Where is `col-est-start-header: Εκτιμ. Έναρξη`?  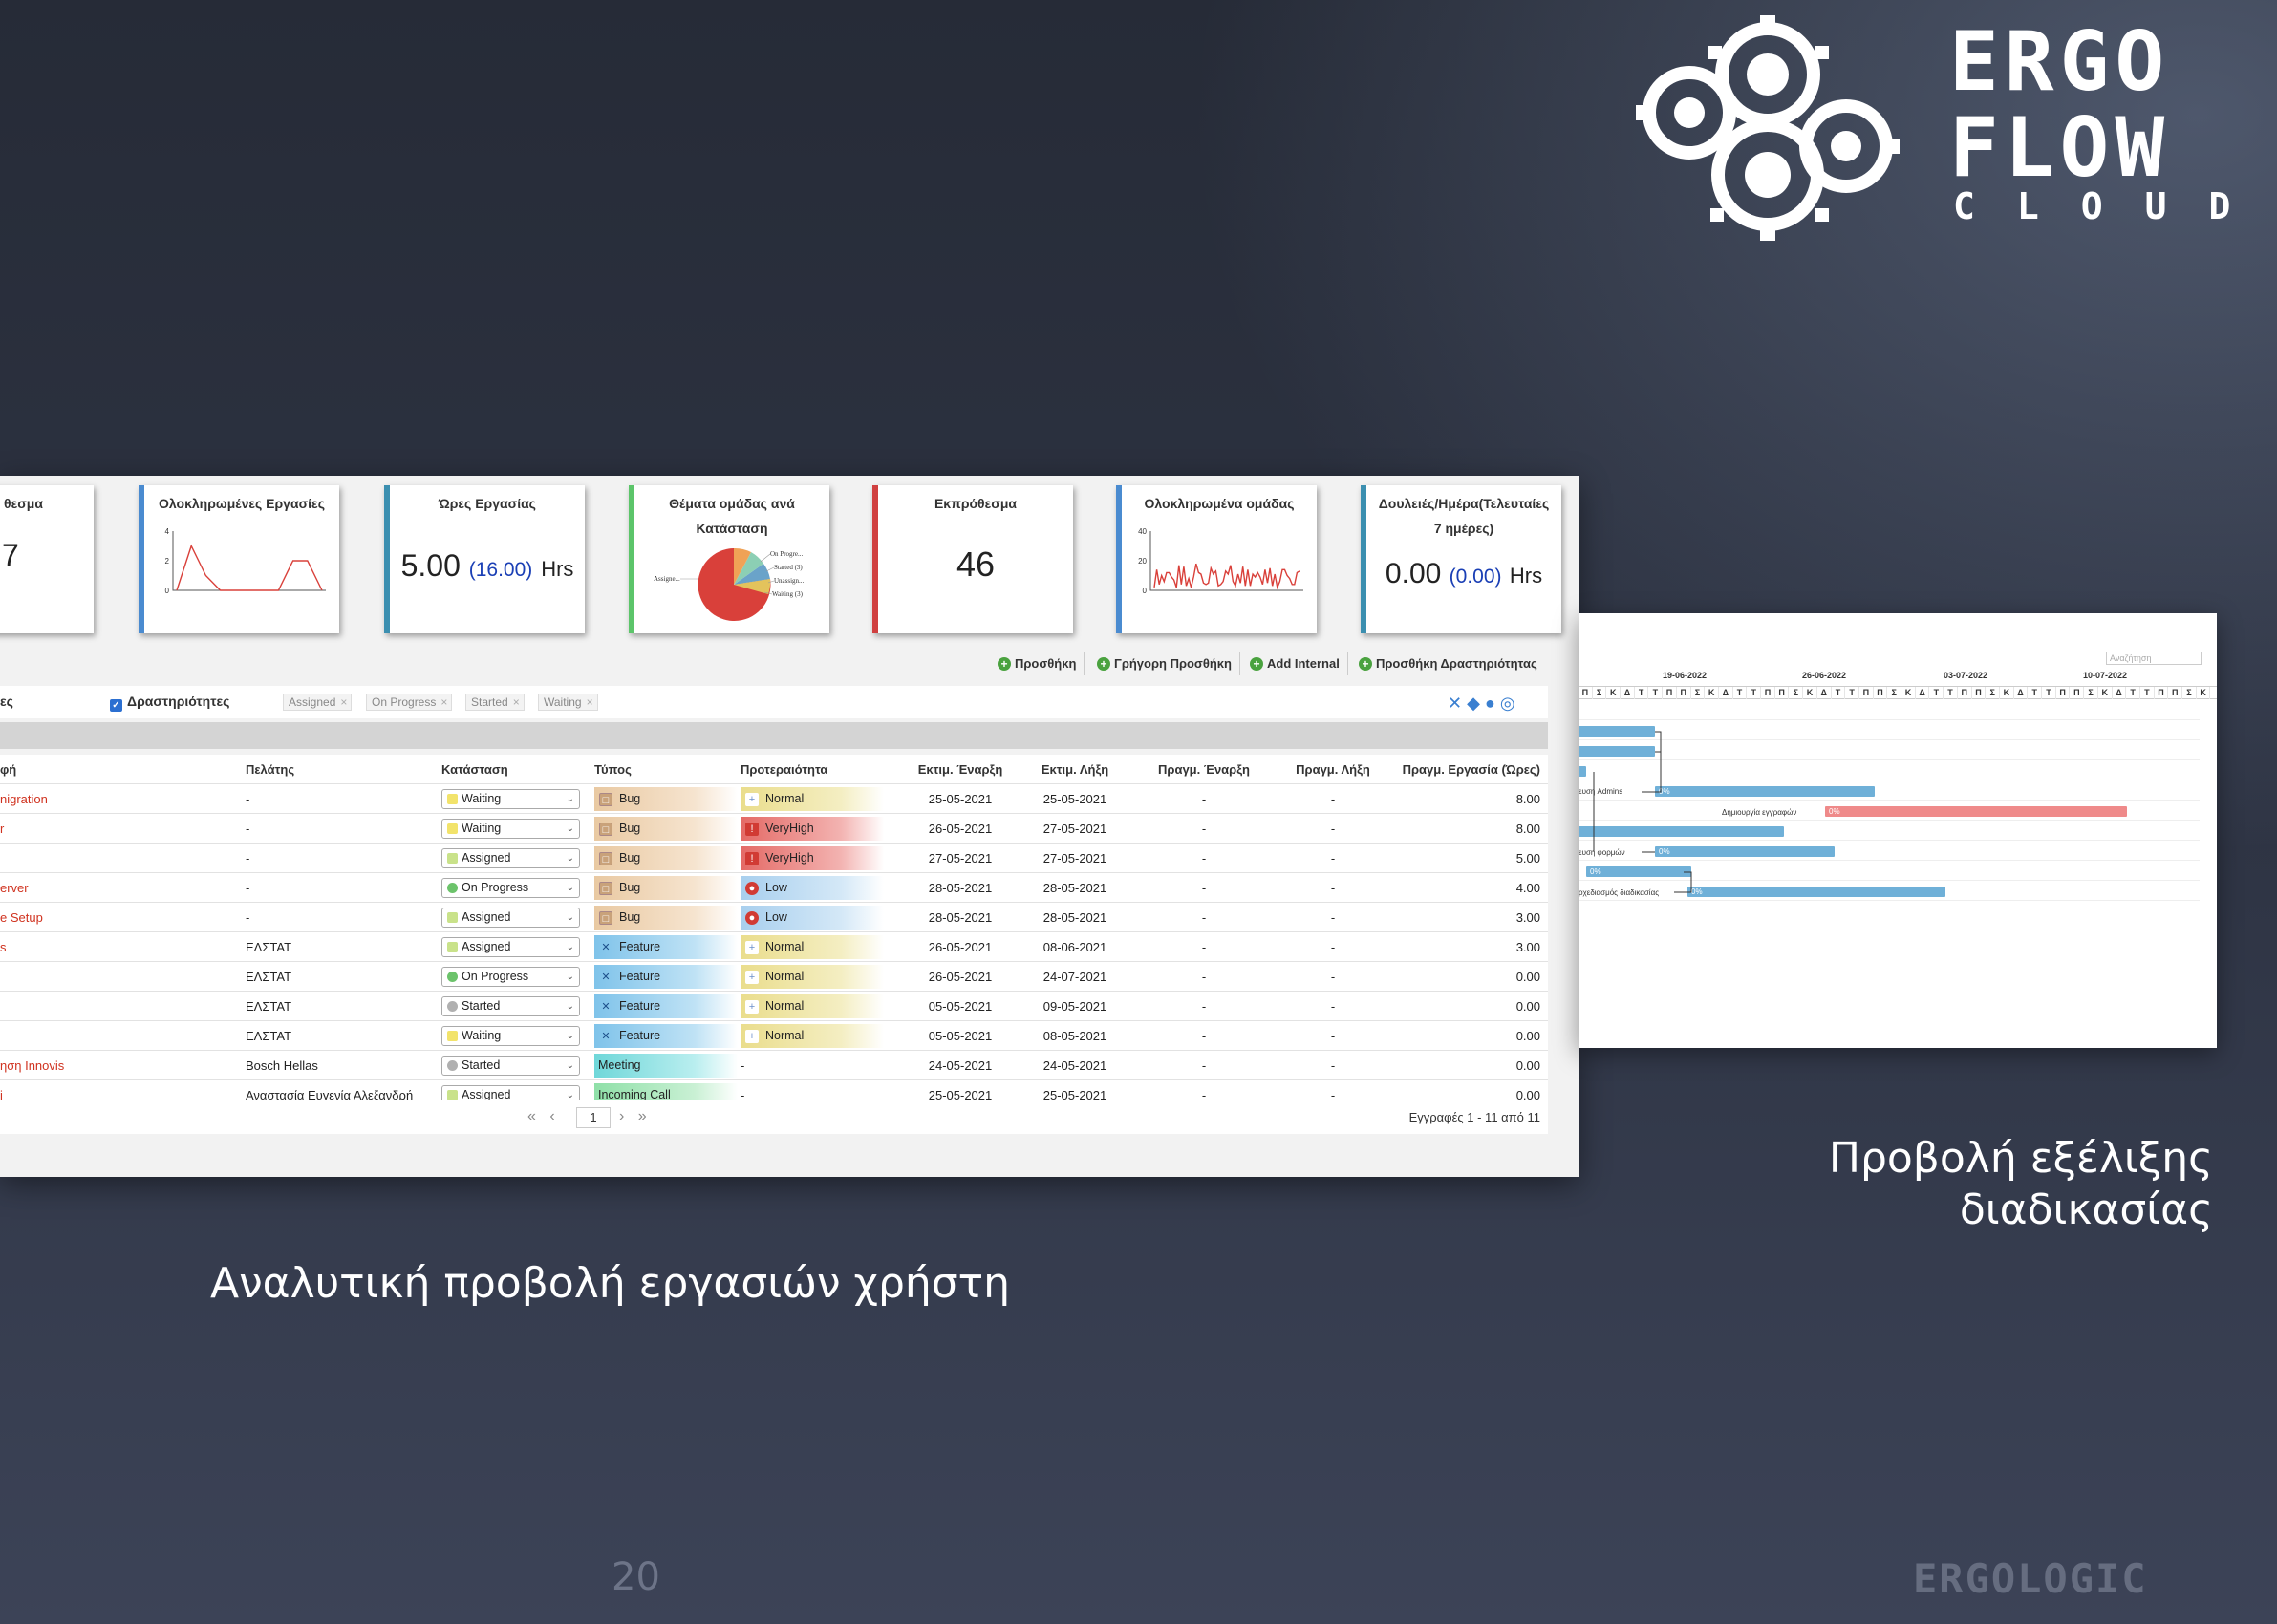
col-est-start-header: Εκτιμ. Έναρξη is located at coordinates (960, 770).